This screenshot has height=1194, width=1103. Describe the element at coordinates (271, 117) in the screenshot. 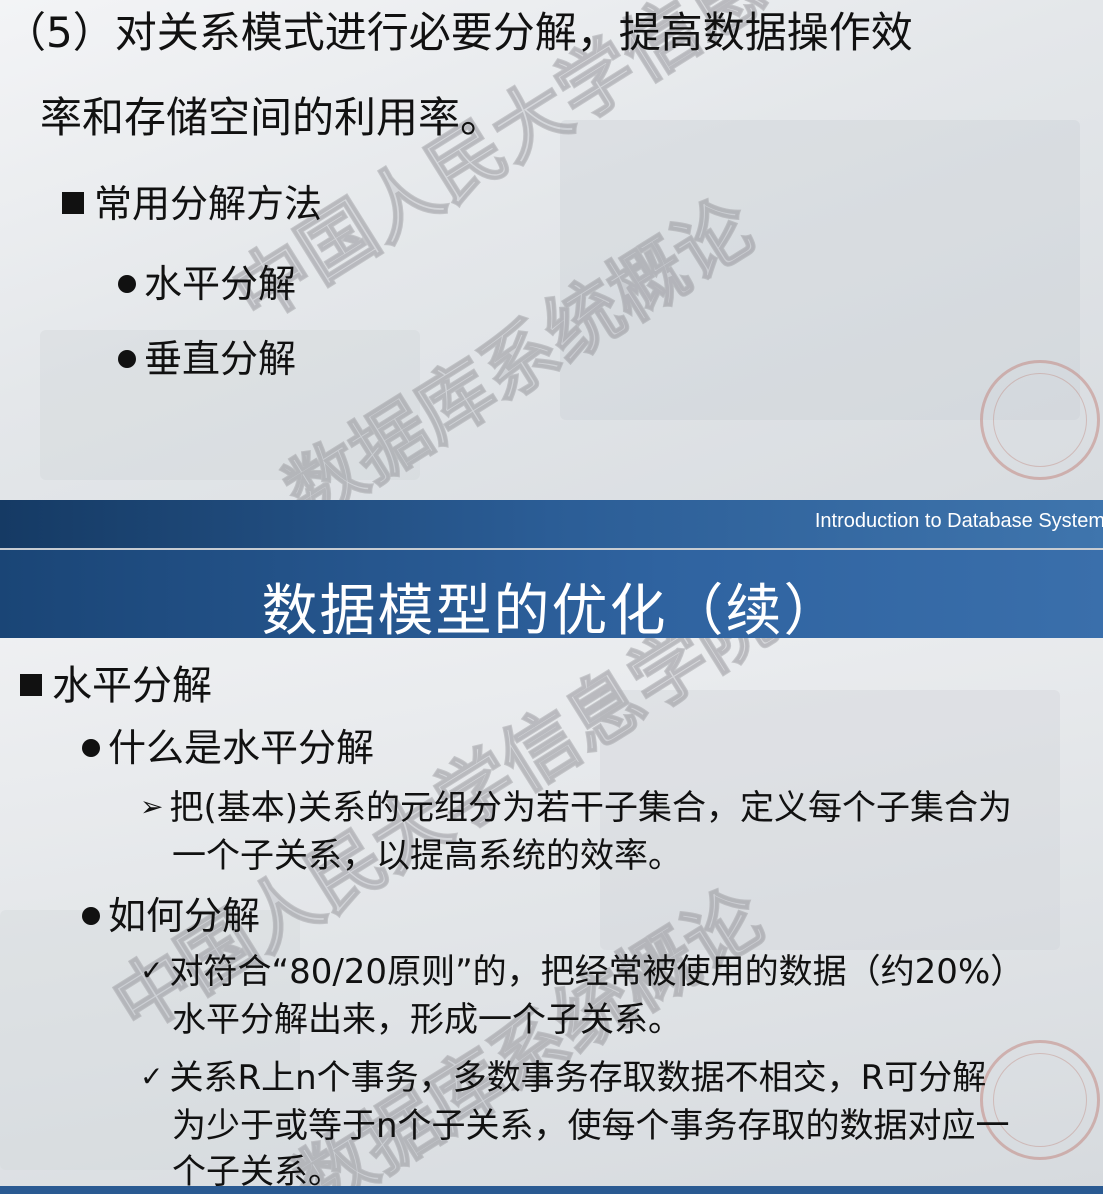

I see `heading-line-2: 率和存储空间的利用率。` at that location.